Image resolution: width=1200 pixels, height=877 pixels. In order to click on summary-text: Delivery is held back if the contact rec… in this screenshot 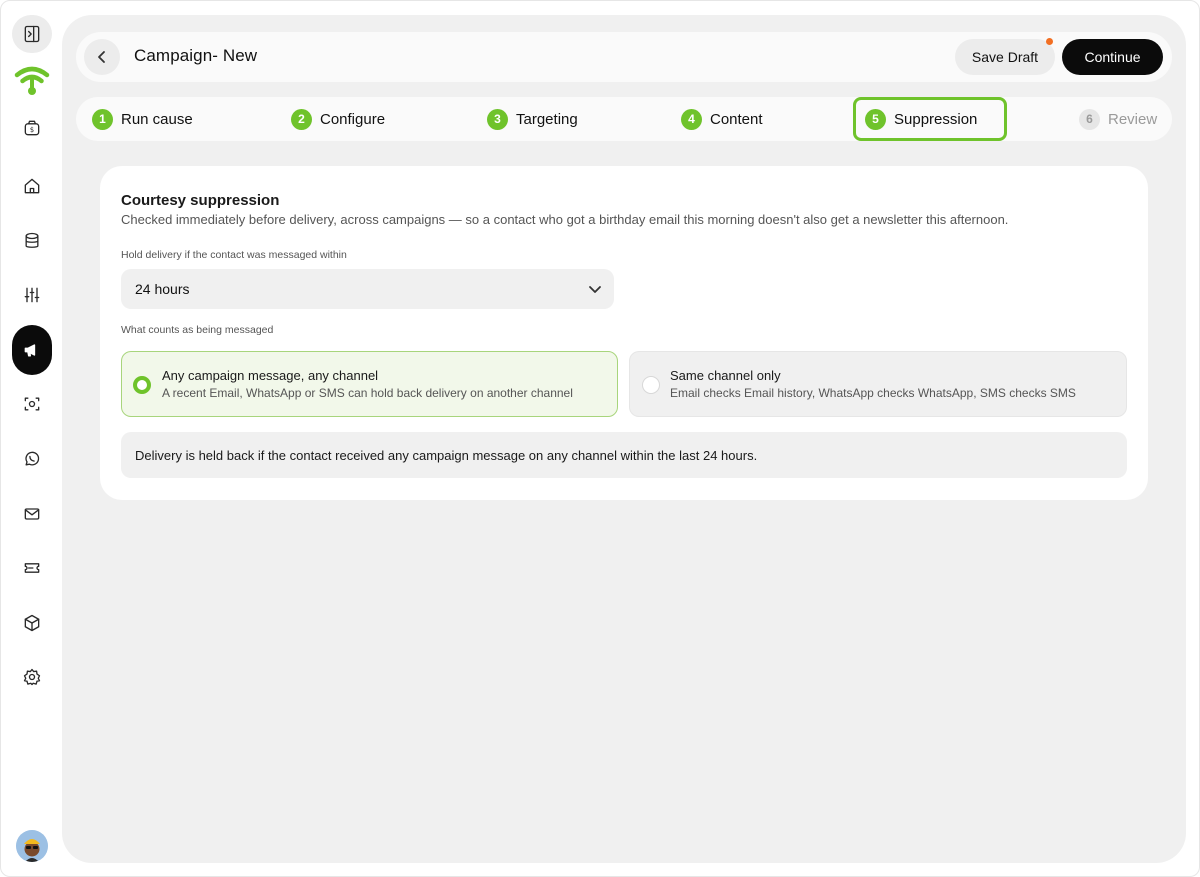, I will do `click(446, 455)`.